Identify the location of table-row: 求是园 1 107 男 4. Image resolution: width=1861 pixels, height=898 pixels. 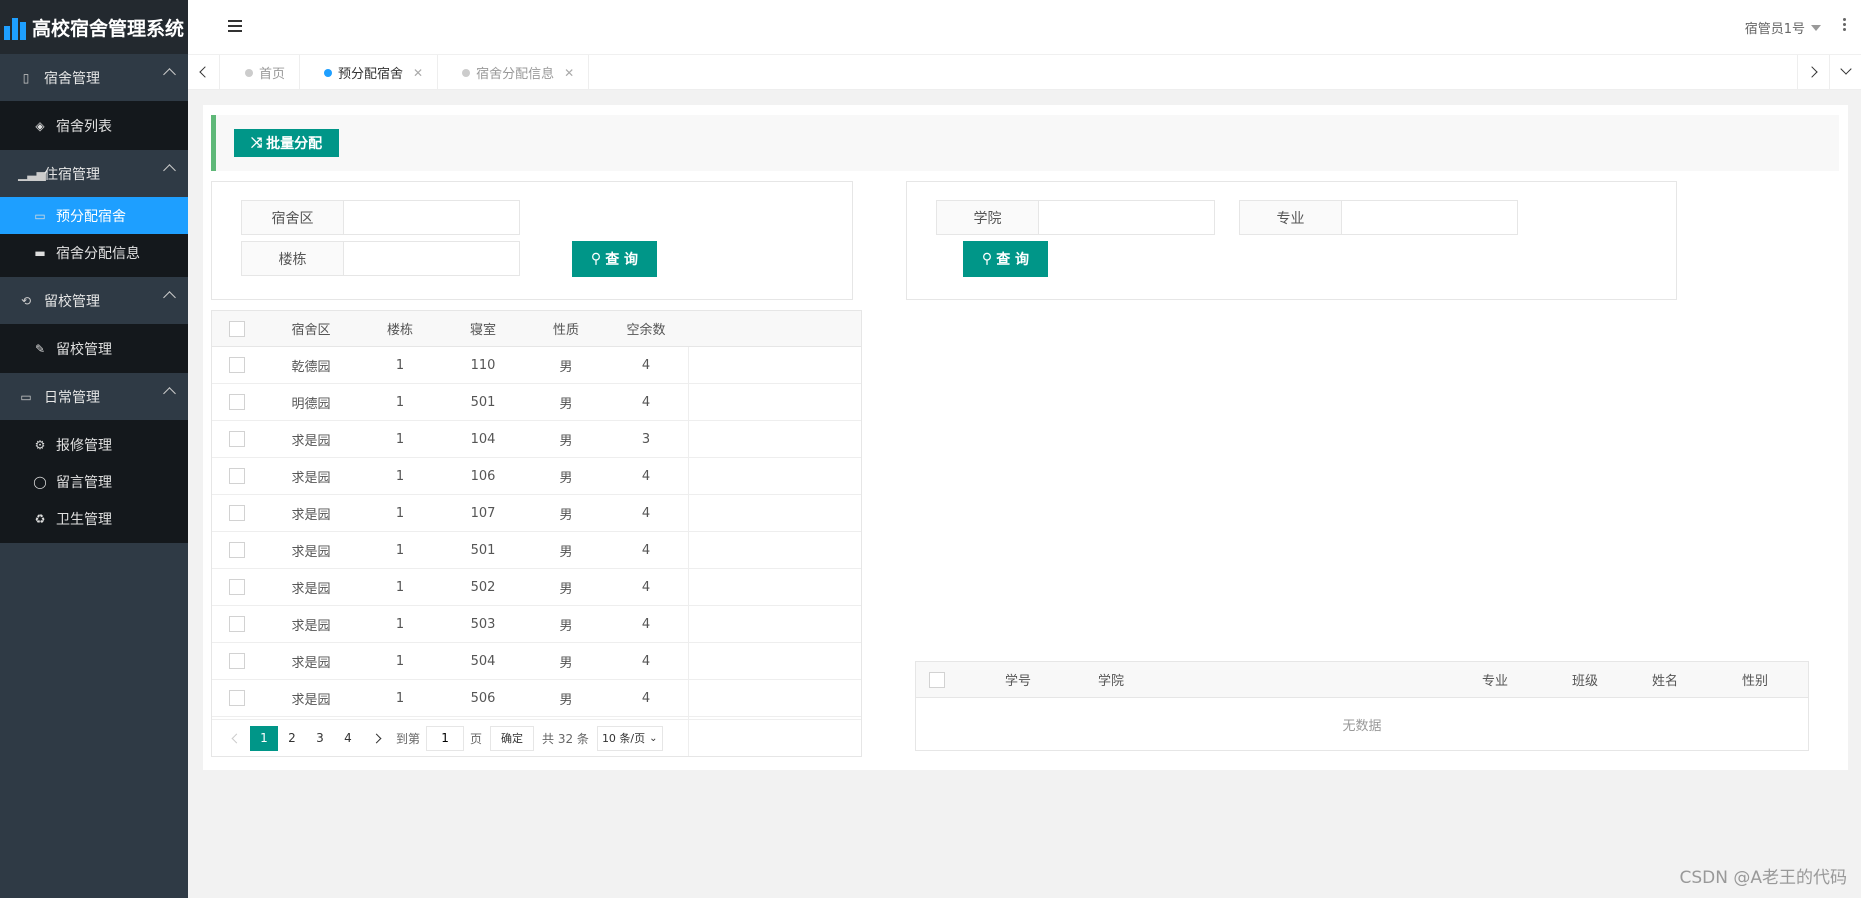
(536, 513).